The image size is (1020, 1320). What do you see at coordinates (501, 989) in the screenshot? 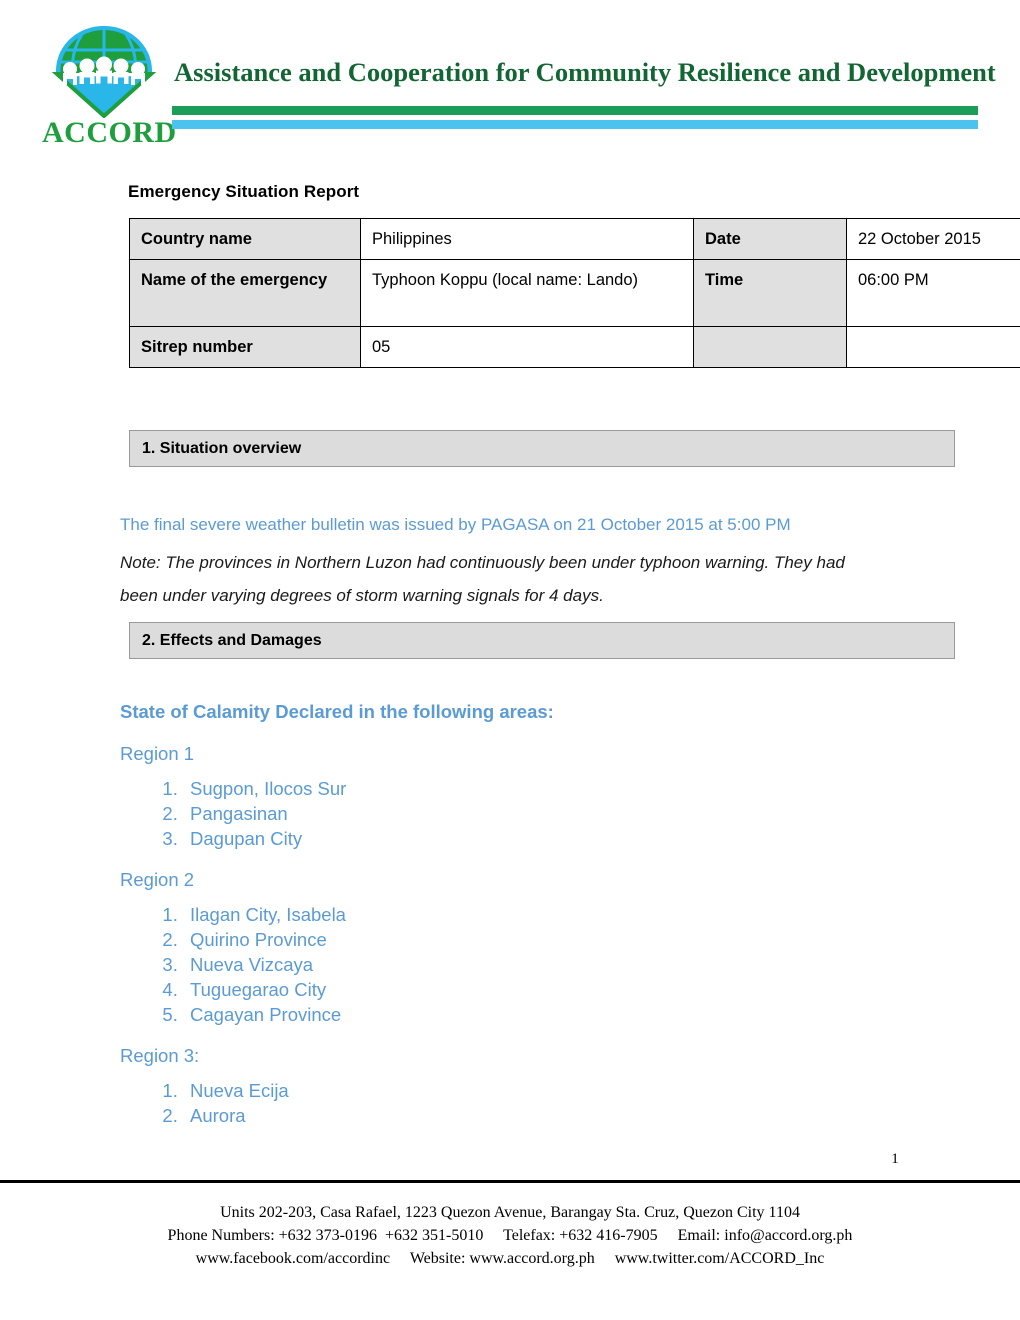
I see `list-item: Tuguegarao City` at bounding box center [501, 989].